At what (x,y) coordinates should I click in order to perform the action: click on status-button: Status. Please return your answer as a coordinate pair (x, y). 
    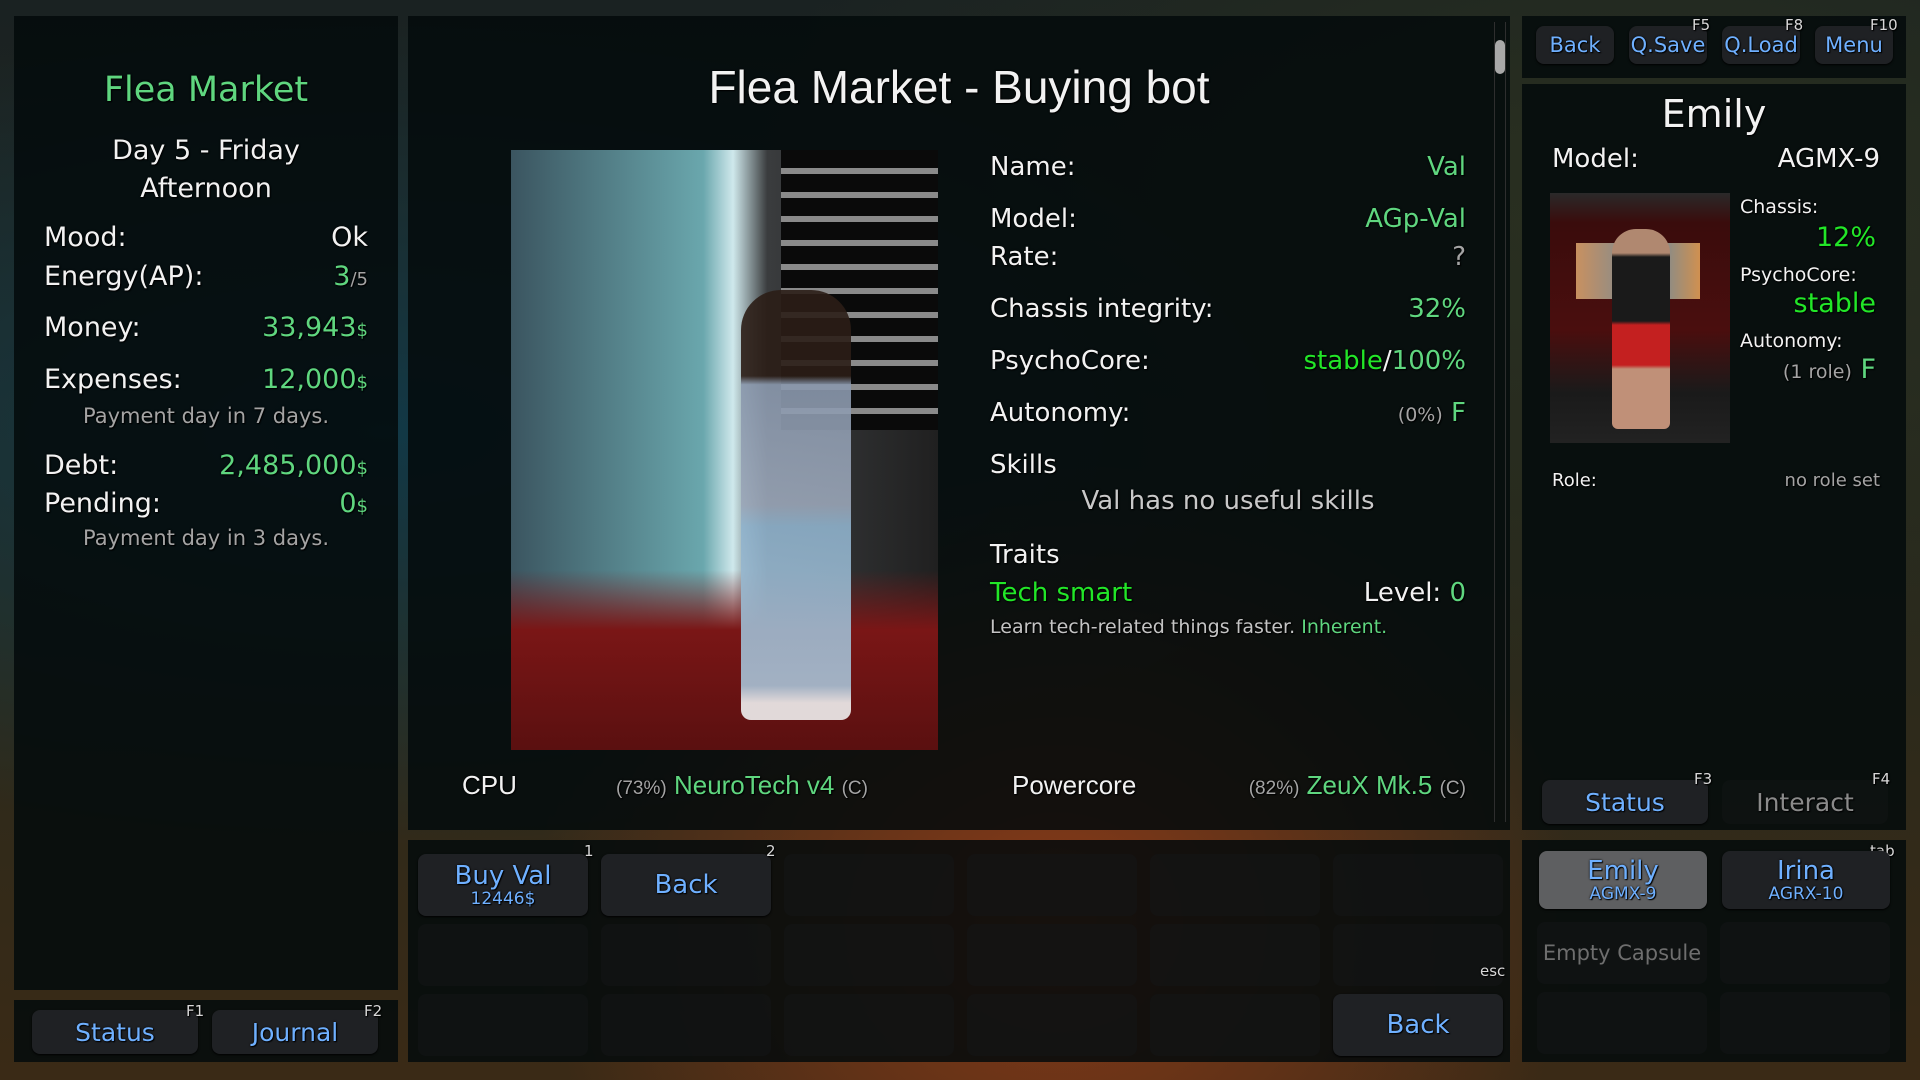
    Looking at the image, I should click on (115, 1032).